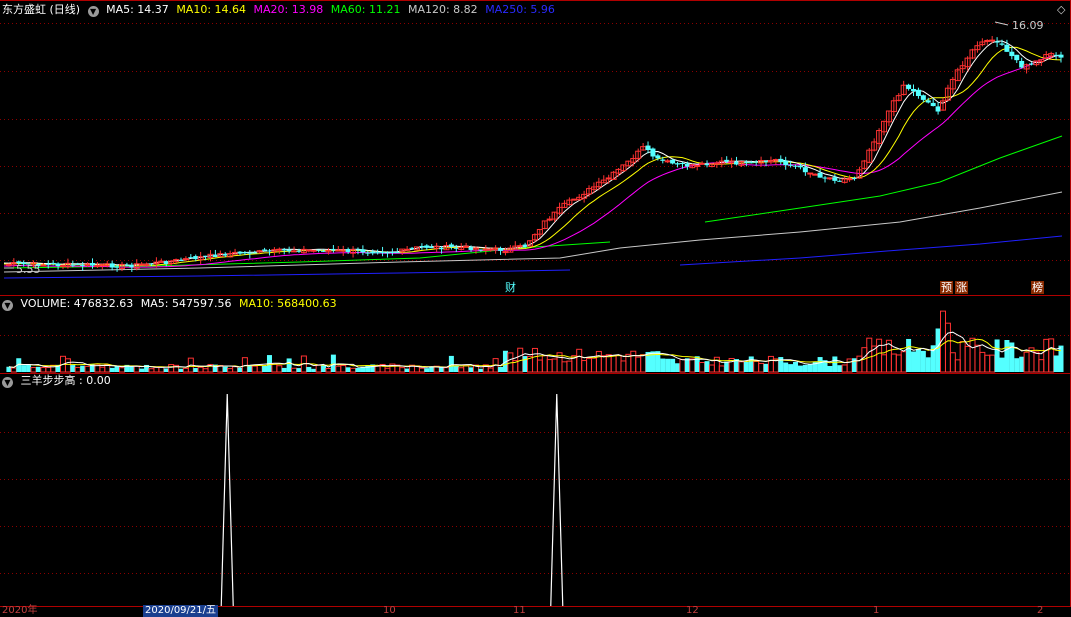 Image resolution: width=1071 pixels, height=617 pixels. I want to click on ma120-value: MA120: 8.82, so click(442, 9).